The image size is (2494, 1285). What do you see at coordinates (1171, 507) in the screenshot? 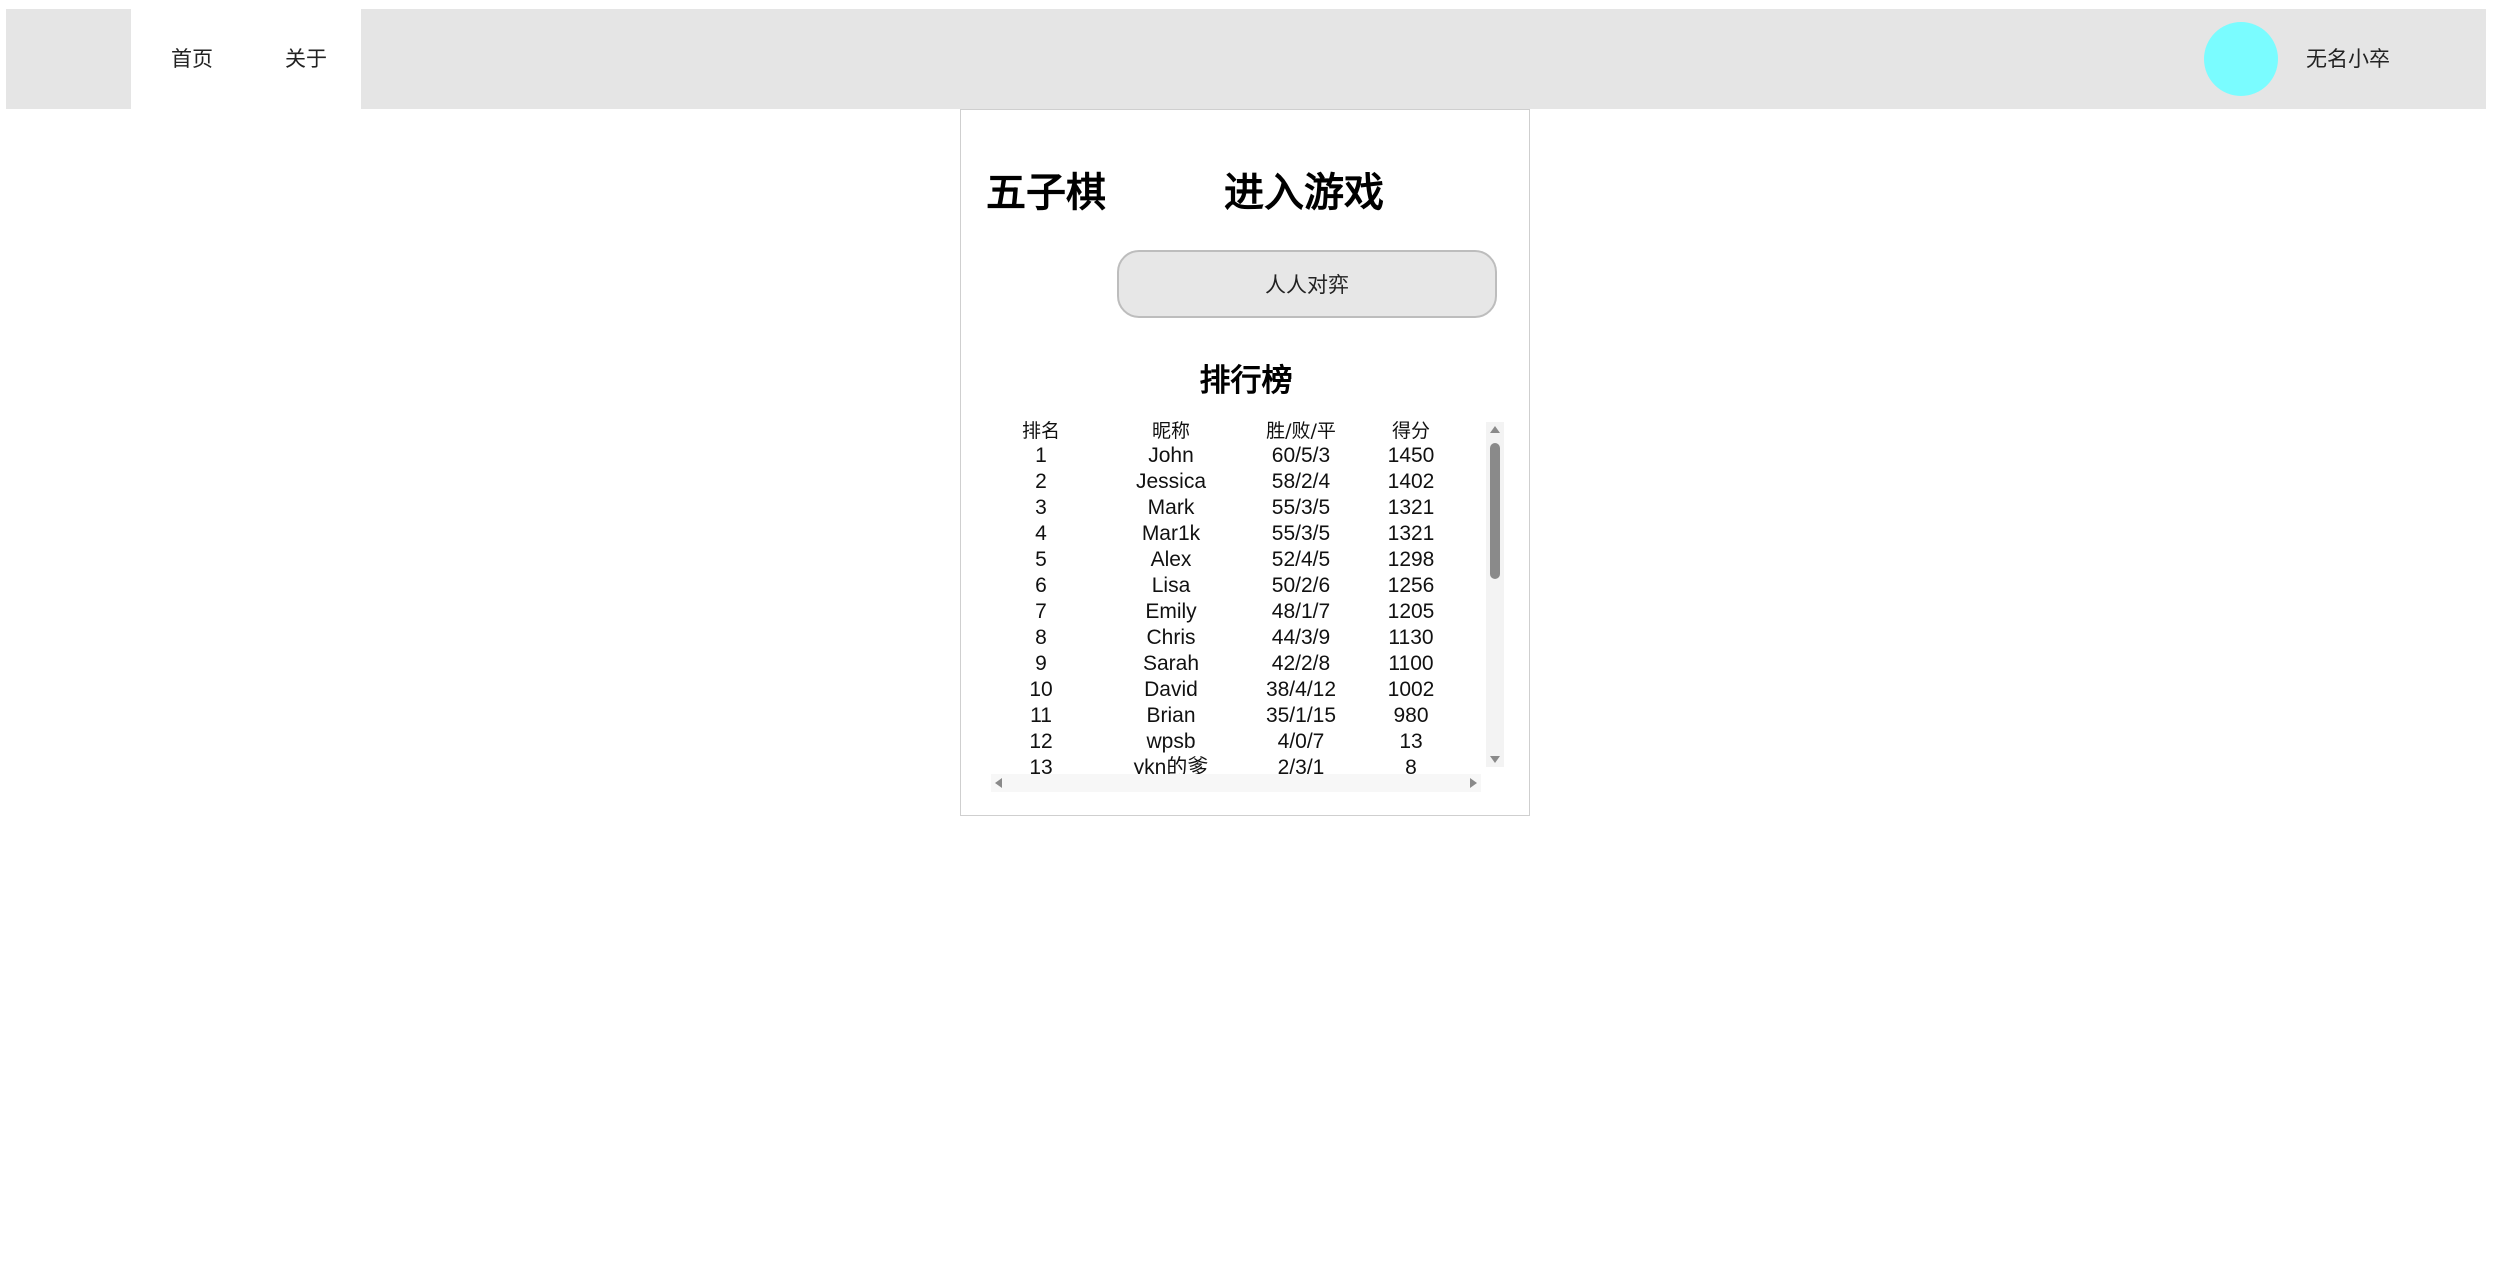
I see `cell-nickname: Mark` at bounding box center [1171, 507].